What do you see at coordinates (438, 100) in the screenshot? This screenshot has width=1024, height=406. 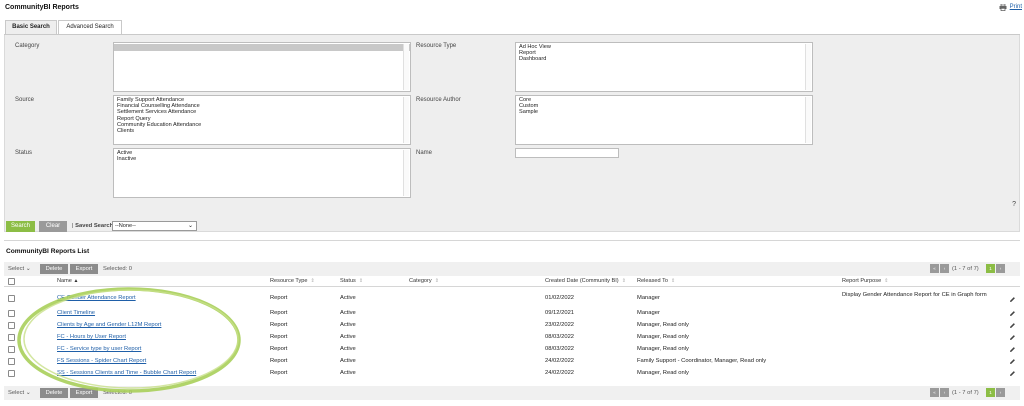 I see `resource-author-label: Resource Author` at bounding box center [438, 100].